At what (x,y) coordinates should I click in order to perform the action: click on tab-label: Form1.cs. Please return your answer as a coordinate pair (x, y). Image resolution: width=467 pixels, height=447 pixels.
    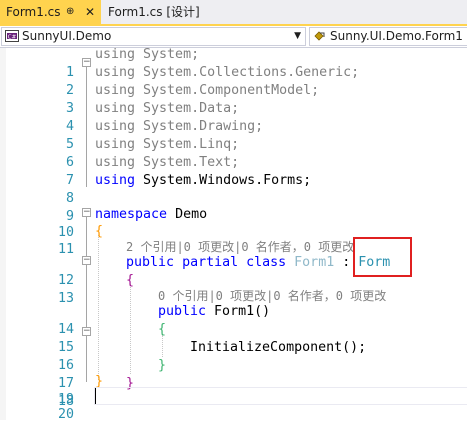
    Looking at the image, I should click on (33, 12).